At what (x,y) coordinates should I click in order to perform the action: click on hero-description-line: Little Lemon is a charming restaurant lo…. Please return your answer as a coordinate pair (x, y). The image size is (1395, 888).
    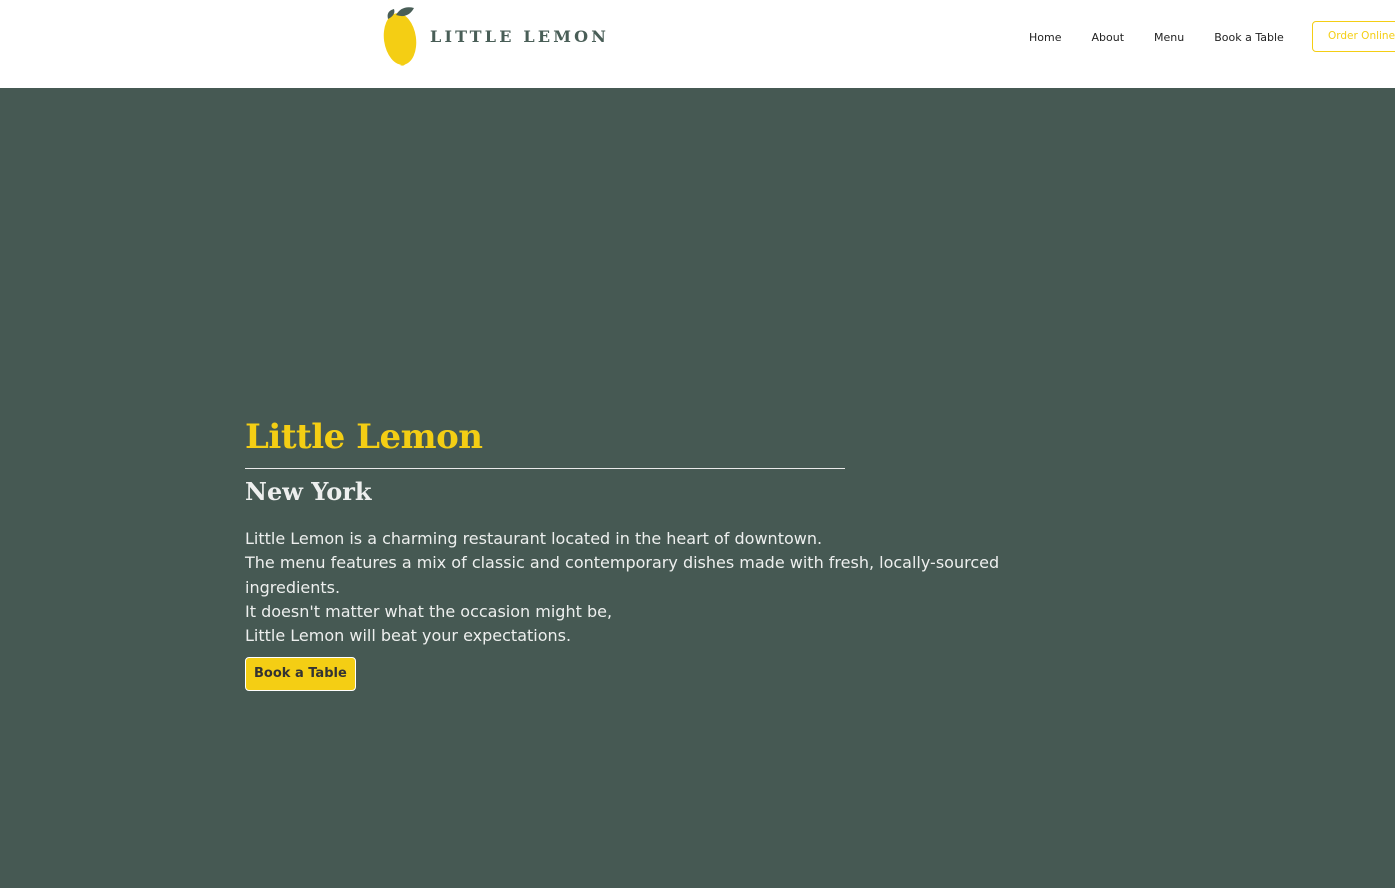
    Looking at the image, I should click on (534, 538).